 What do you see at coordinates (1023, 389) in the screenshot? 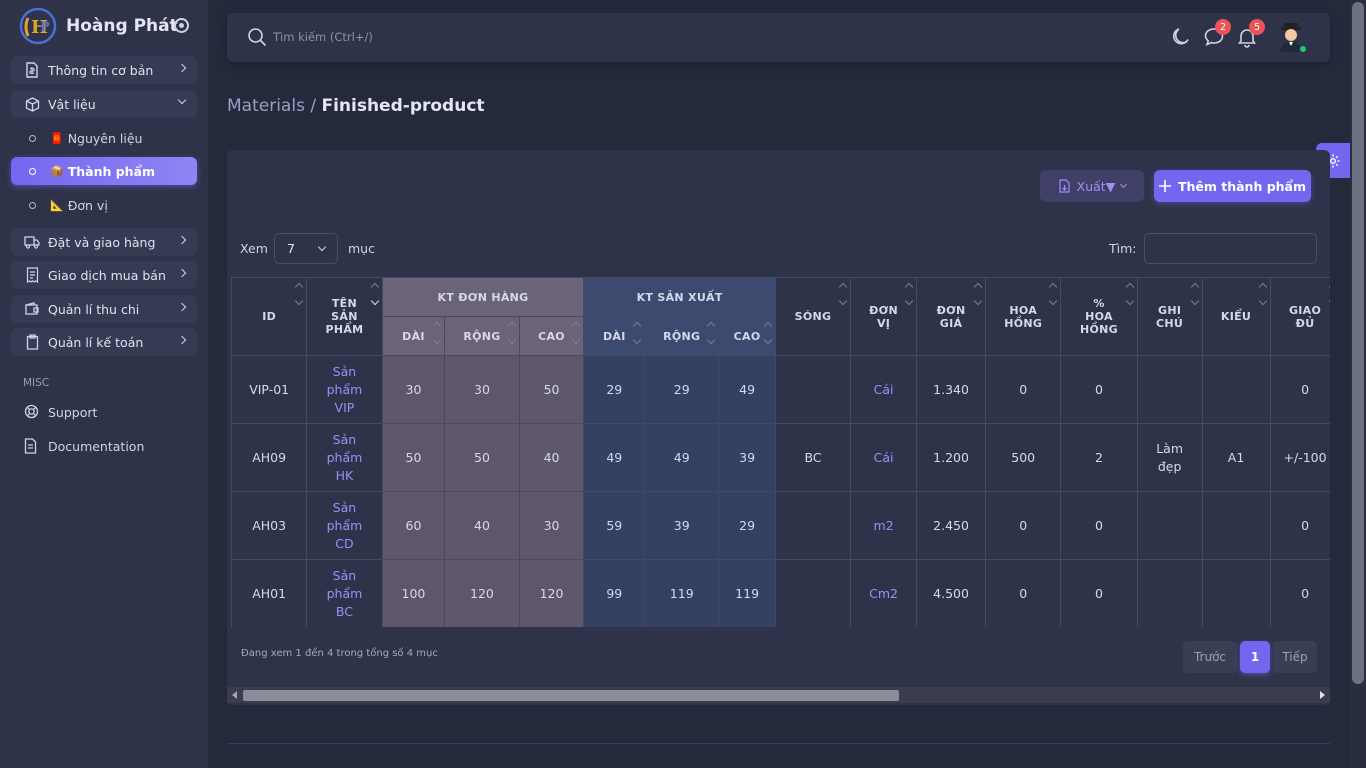
I see `cell-commission: 0` at bounding box center [1023, 389].